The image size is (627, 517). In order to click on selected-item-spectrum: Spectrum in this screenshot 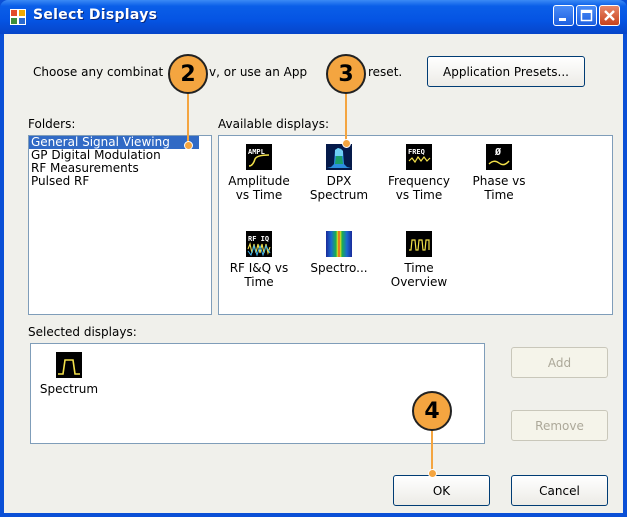, I will do `click(69, 374)`.